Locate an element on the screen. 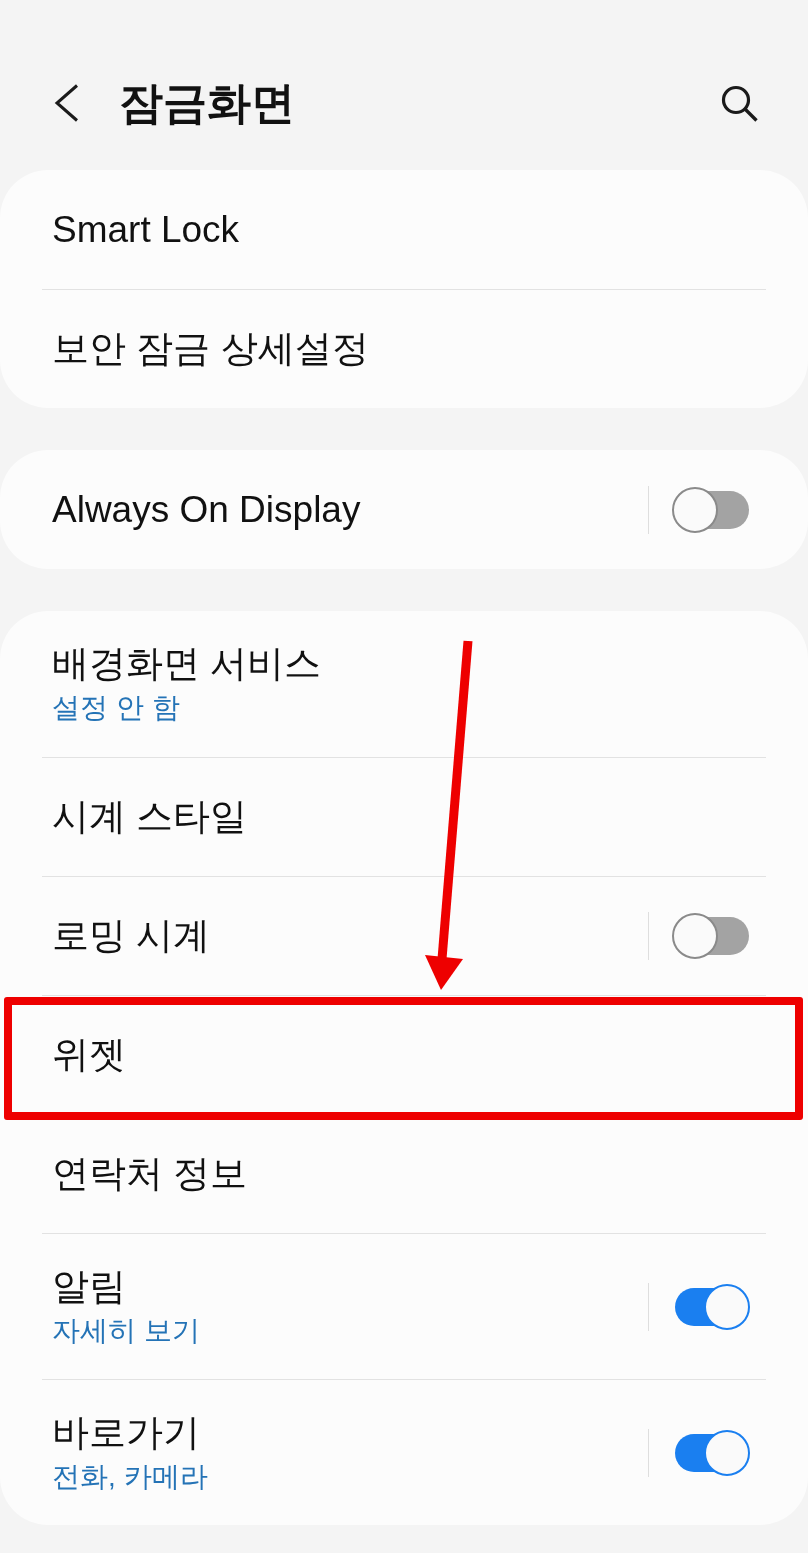 This screenshot has width=808, height=1553. setting-title: 위젯 is located at coordinates (89, 1055).